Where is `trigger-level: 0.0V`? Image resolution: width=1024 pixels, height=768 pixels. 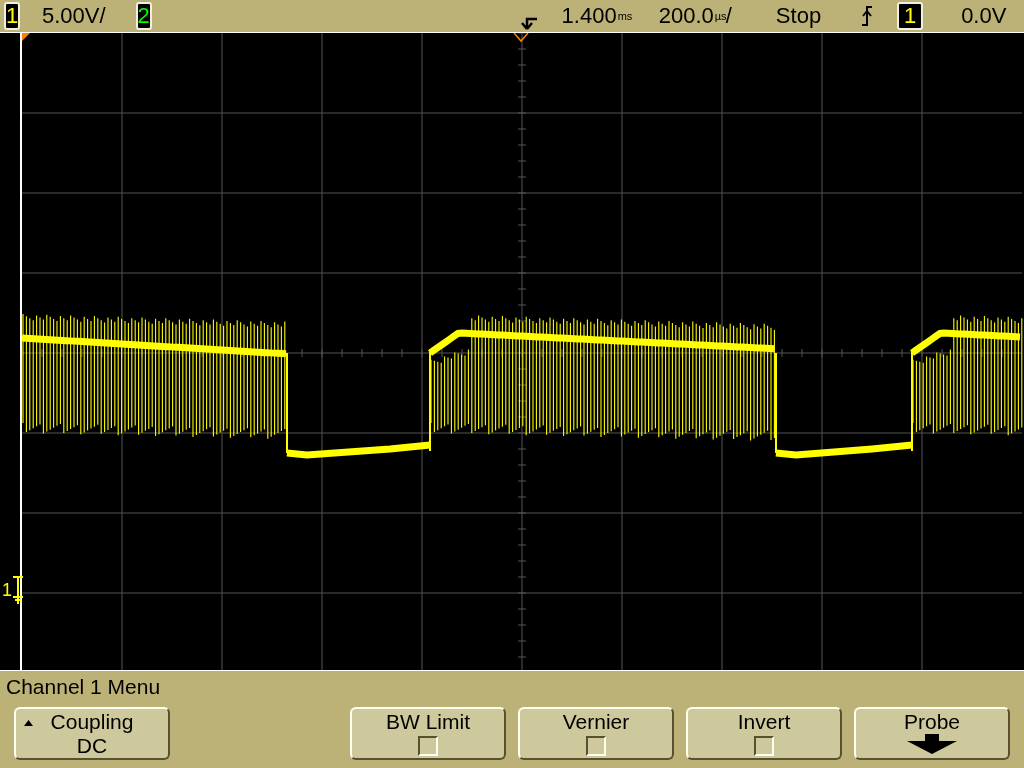 trigger-level: 0.0V is located at coordinates (984, 16).